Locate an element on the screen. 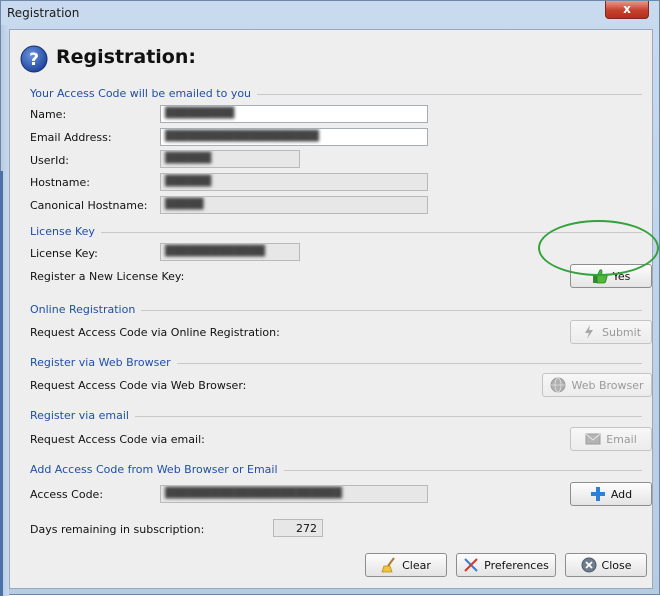 The width and height of the screenshot is (660, 596). name-label: Name: is located at coordinates (48, 114).